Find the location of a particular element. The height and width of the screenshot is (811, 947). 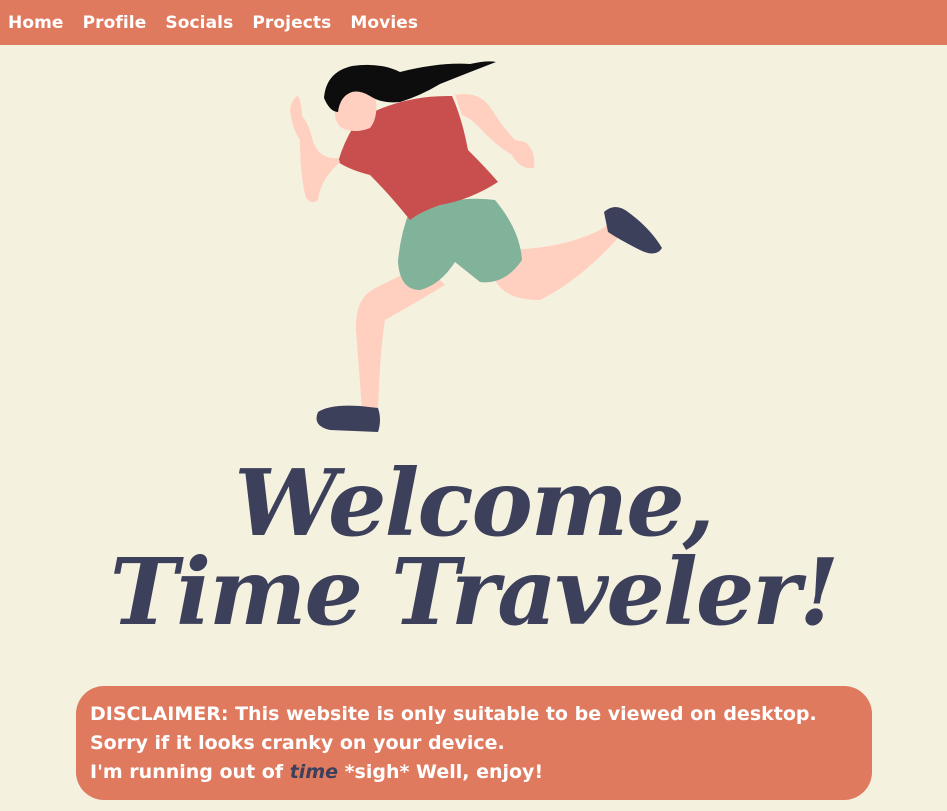

nav-link-home: Home is located at coordinates (37, 23).